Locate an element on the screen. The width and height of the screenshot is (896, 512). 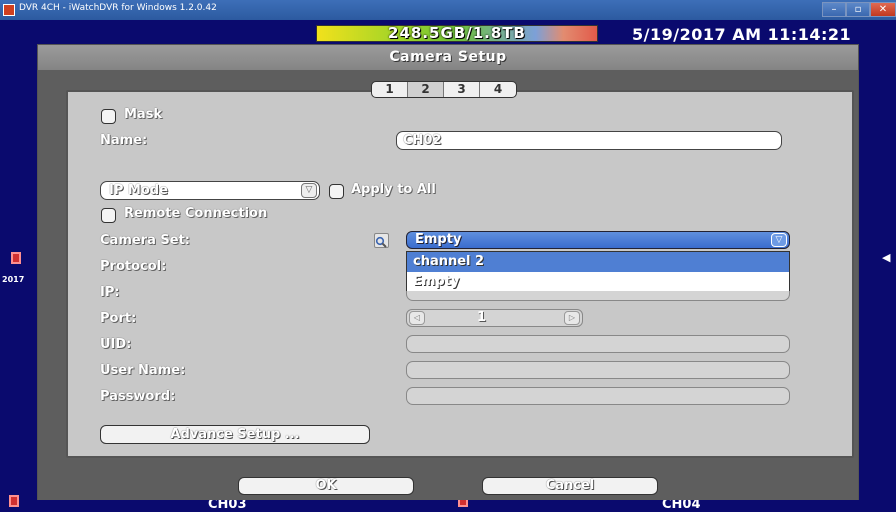
user-name-field is located at coordinates (598, 370).